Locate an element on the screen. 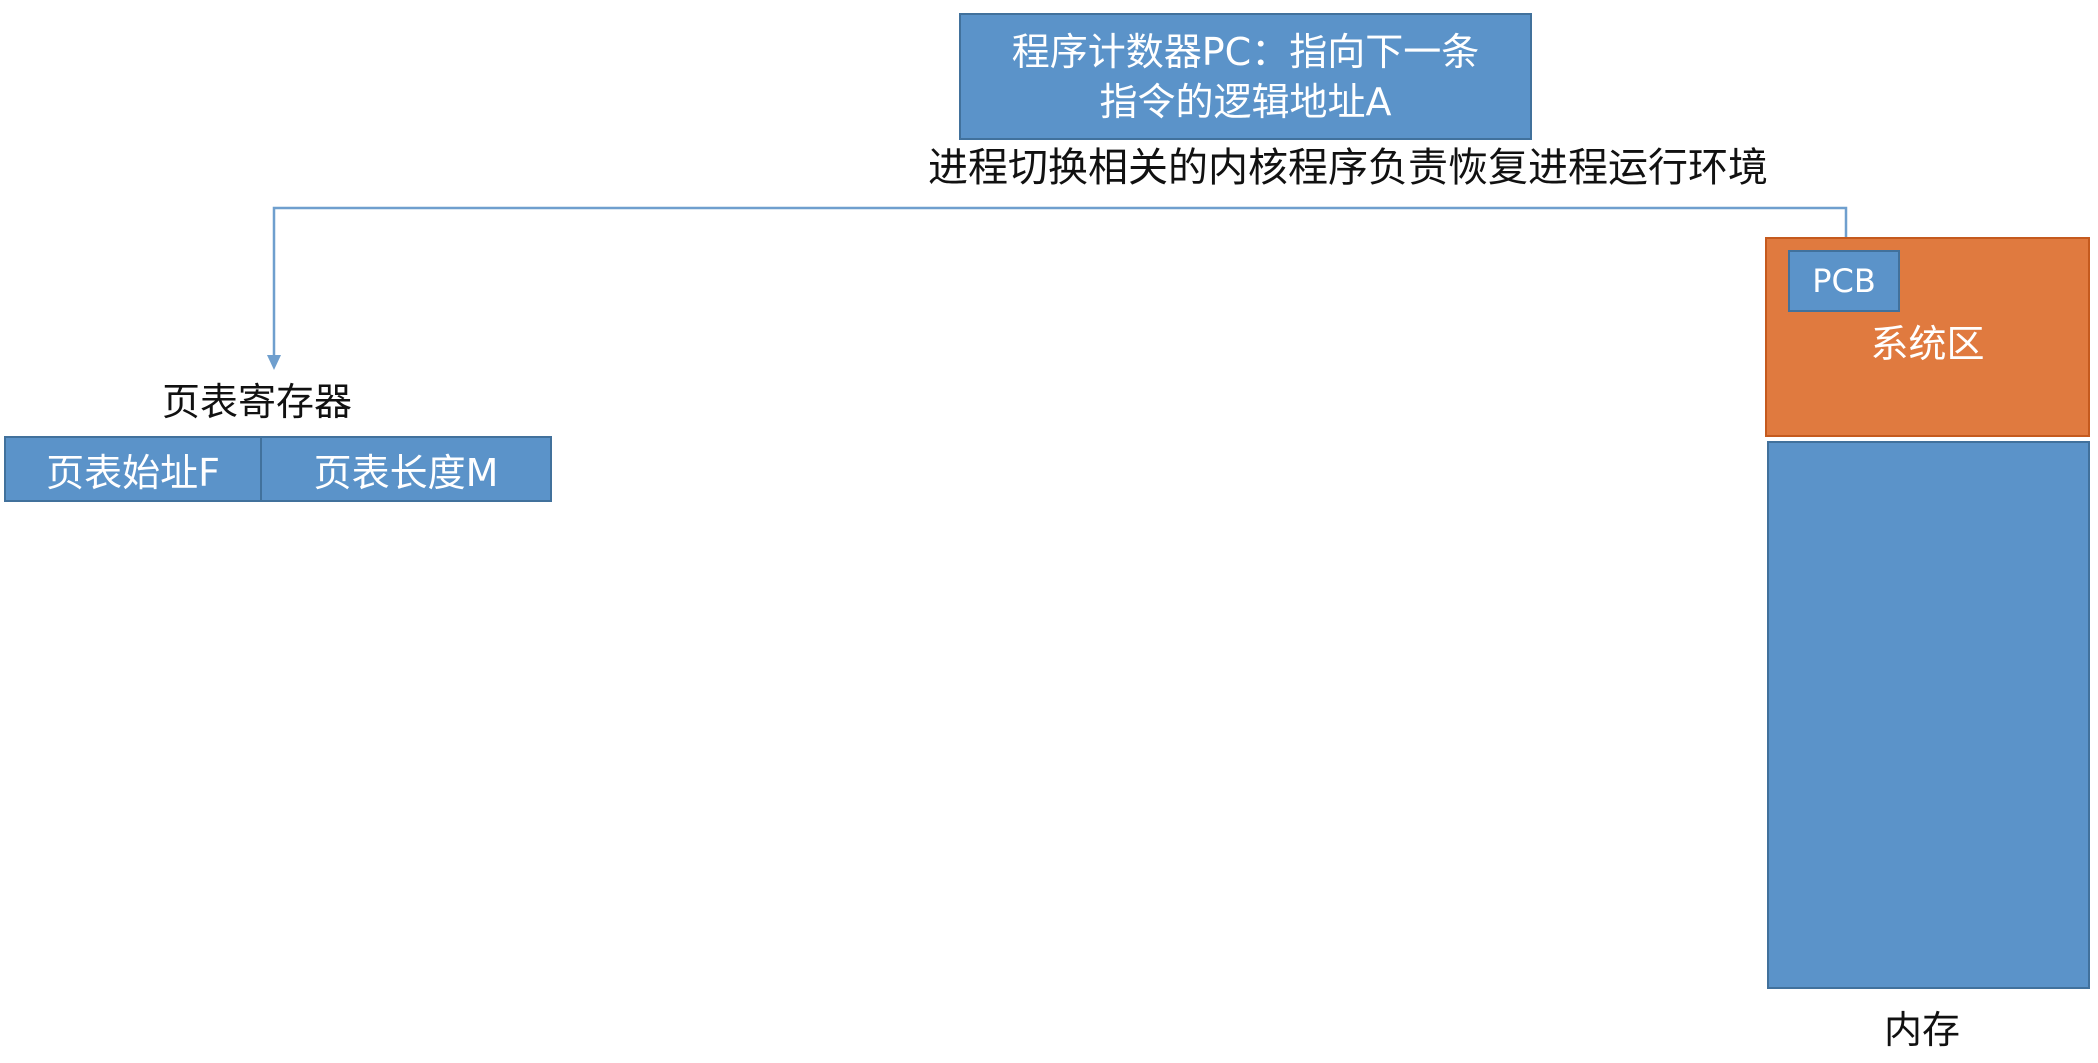 This screenshot has width=2098, height=1063. page-table-start-field: 页表始址F is located at coordinates (133, 469).